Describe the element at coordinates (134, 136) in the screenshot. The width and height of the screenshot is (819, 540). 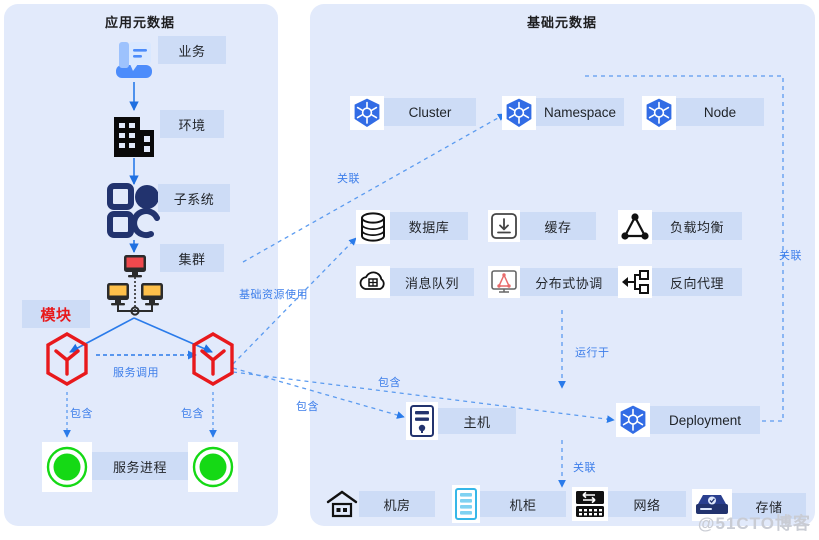
I see `building-icon` at that location.